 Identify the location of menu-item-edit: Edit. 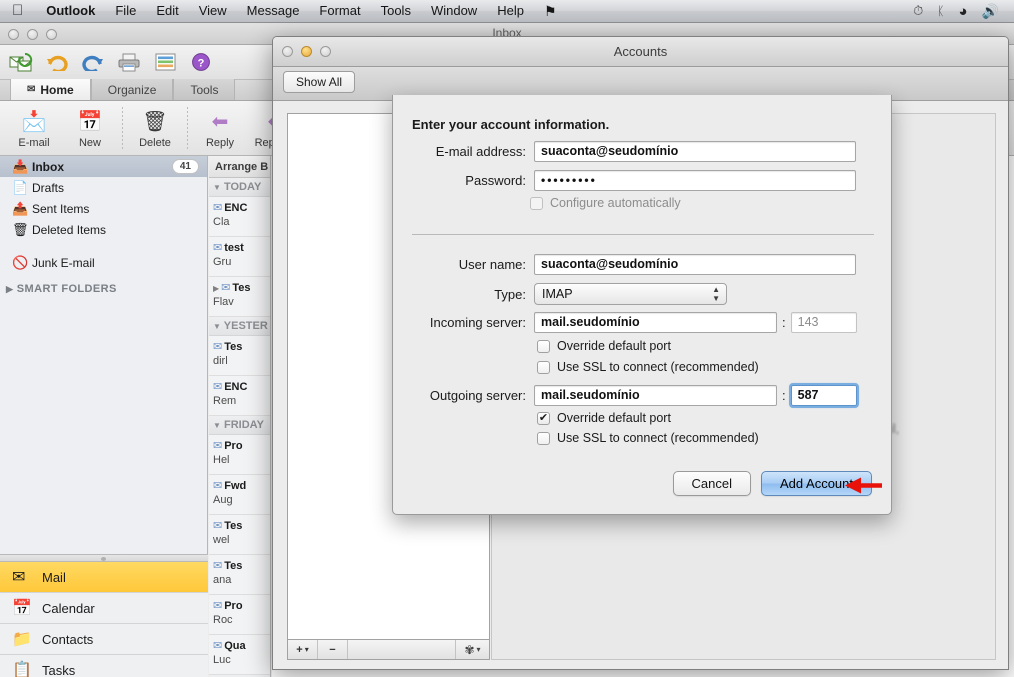
(167, 11).